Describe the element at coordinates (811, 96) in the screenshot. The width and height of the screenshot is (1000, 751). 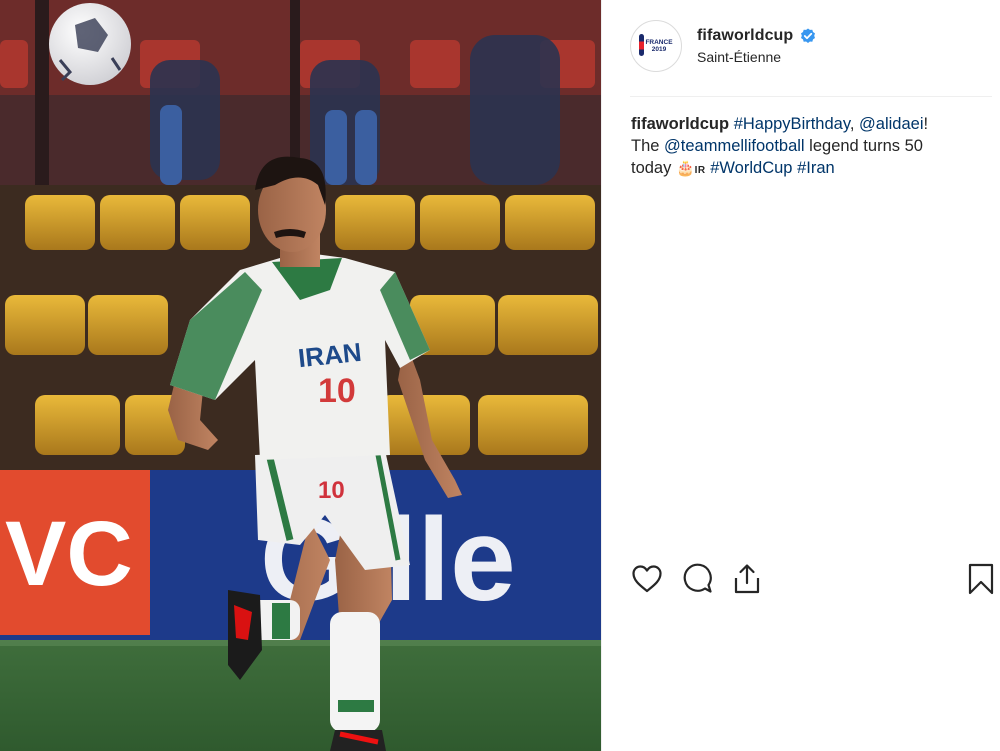
I see `header-divider` at that location.